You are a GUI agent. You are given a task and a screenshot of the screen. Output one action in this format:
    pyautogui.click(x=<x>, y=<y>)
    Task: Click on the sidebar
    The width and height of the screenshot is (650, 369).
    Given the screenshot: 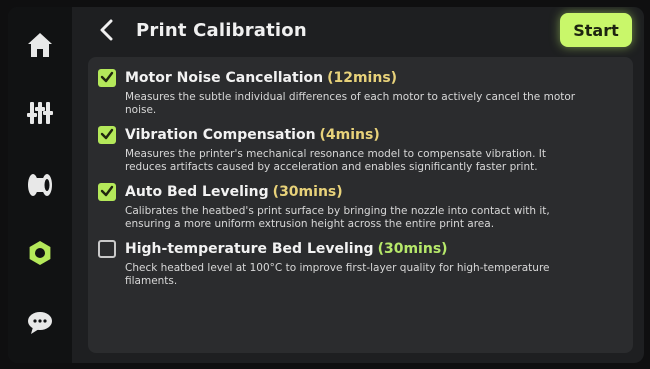 What is the action you would take?
    pyautogui.click(x=40, y=185)
    